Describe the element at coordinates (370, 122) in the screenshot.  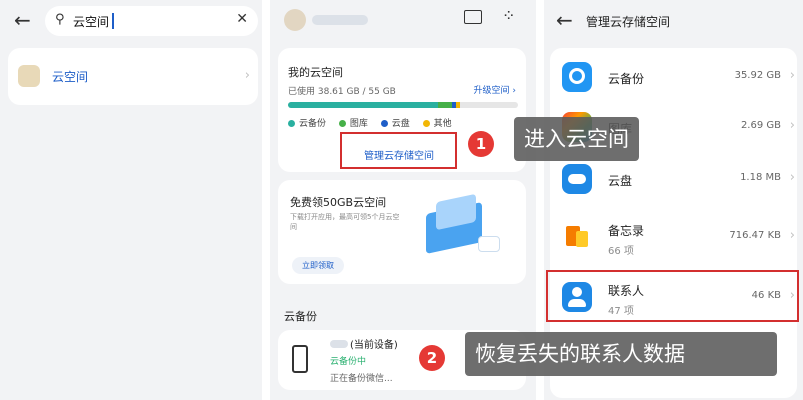
I see `usage-legend: 云备份 图库 云盘 其他` at that location.